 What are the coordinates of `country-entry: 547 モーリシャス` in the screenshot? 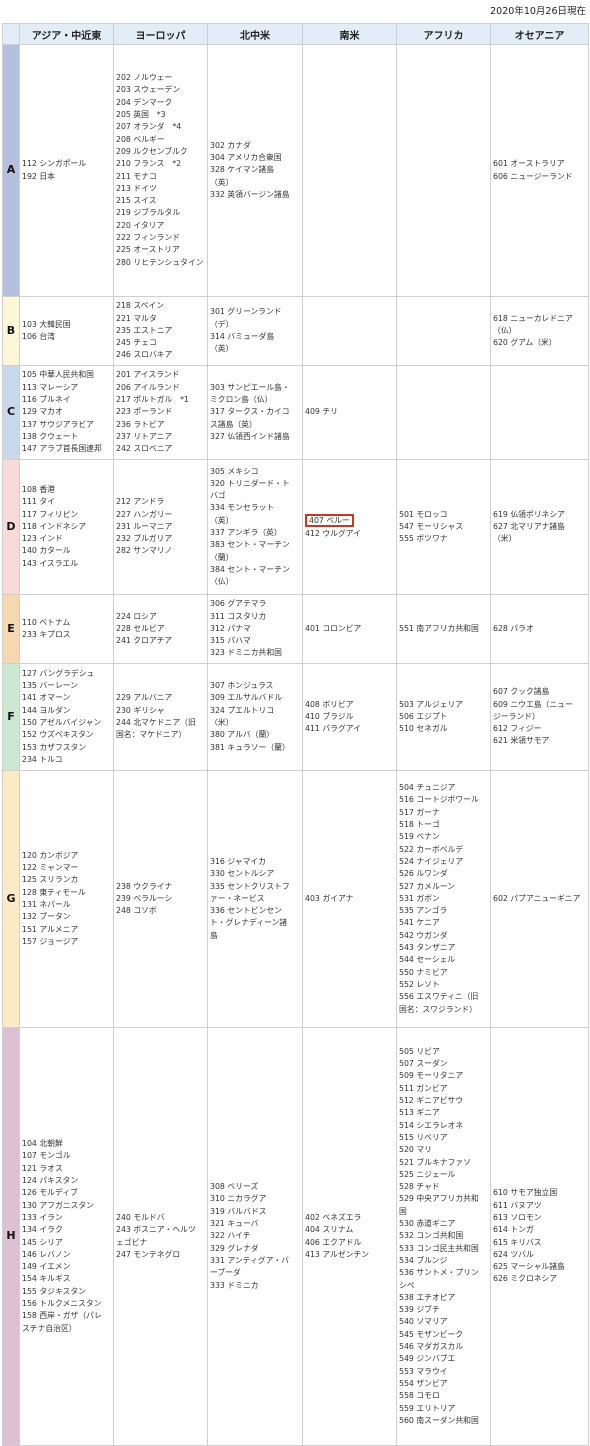 It's located at (431, 526).